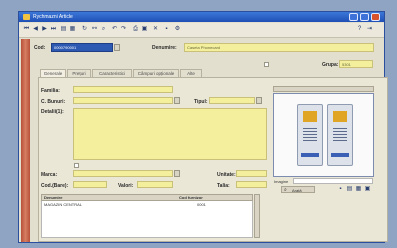  Describe the element at coordinates (257, 216) in the screenshot. I see `table-scrollbar` at that location.